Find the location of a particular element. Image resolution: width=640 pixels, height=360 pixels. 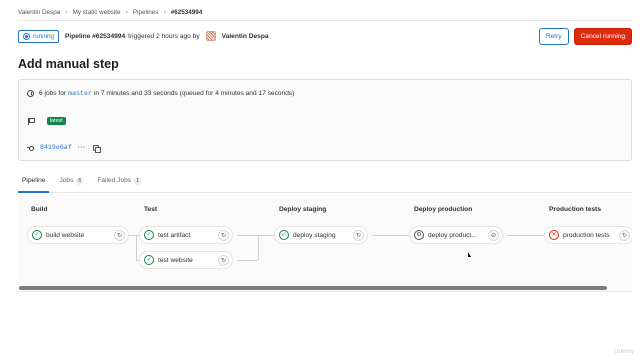

job-name: deploy staging is located at coordinates (314, 235).